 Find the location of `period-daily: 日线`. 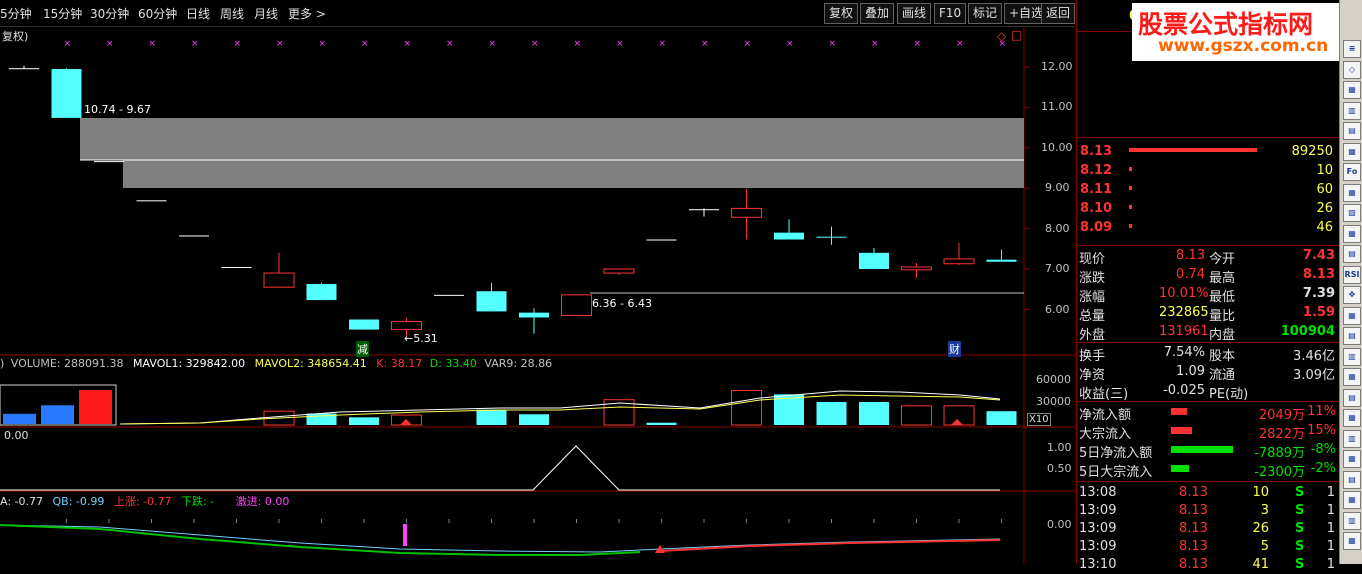

period-daily: 日线 is located at coordinates (198, 13).